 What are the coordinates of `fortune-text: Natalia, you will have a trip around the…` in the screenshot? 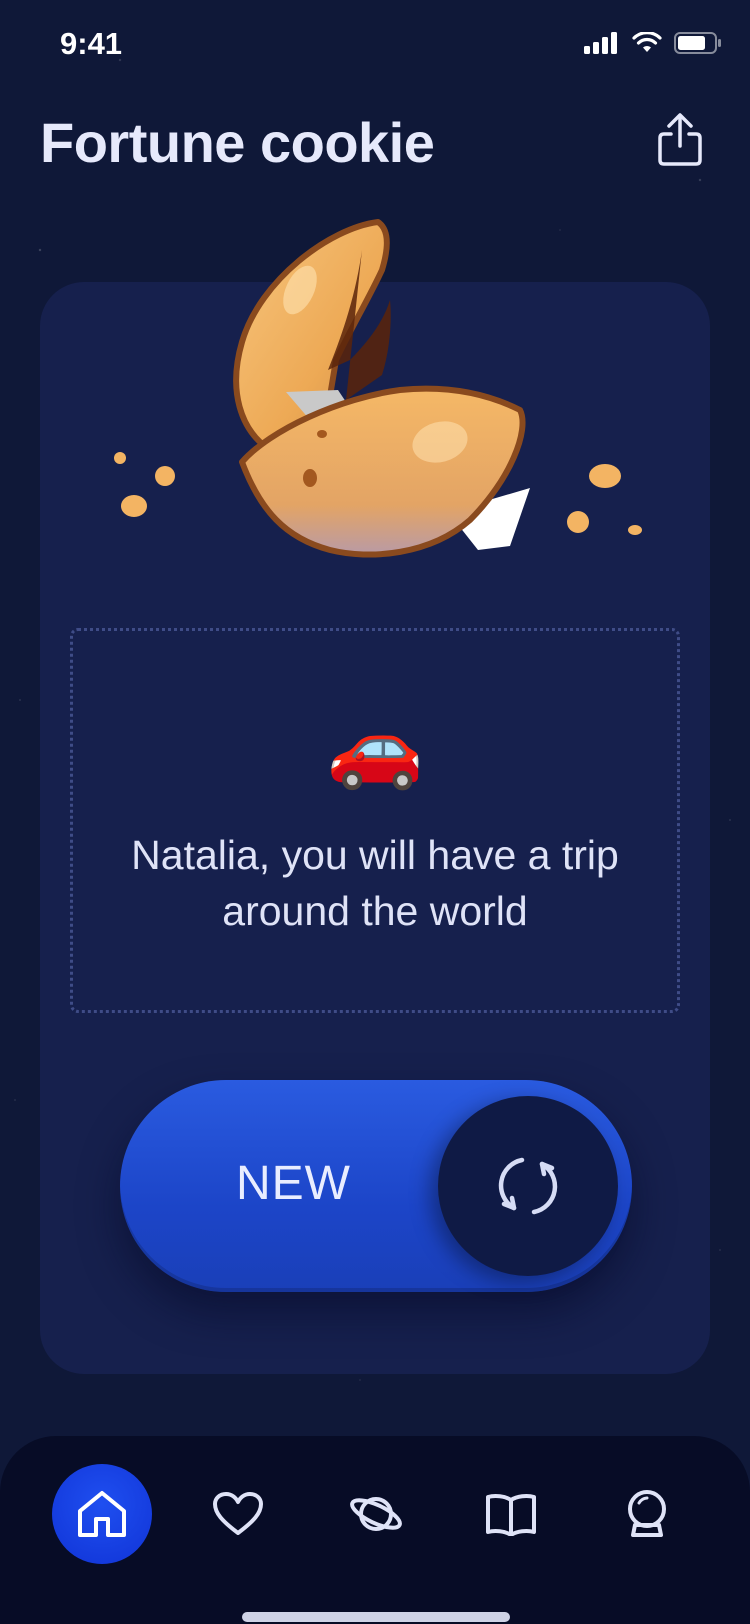 It's located at (375, 883).